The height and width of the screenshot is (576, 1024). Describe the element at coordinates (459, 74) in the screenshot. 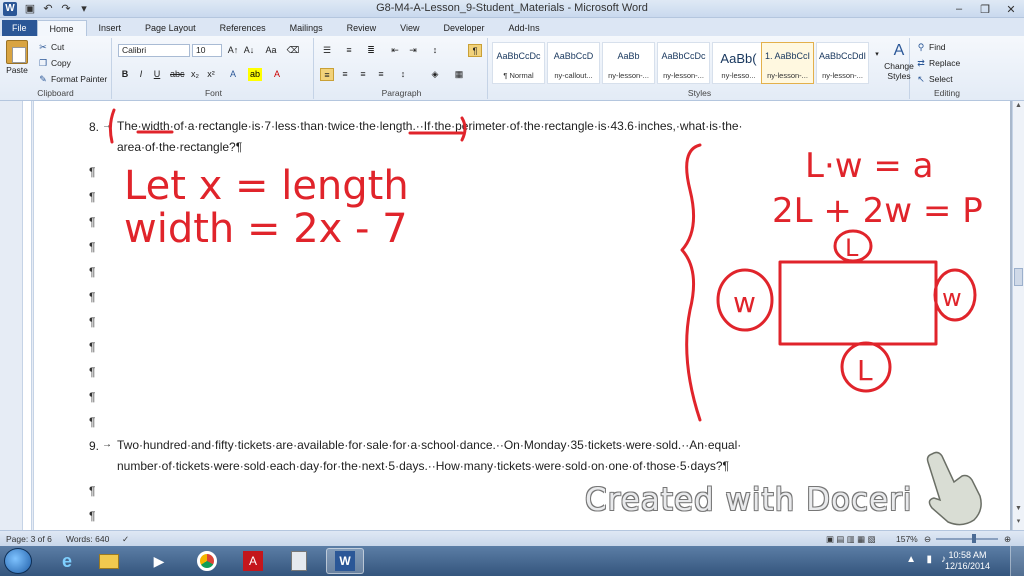

I see `borders-icon: ▦` at that location.